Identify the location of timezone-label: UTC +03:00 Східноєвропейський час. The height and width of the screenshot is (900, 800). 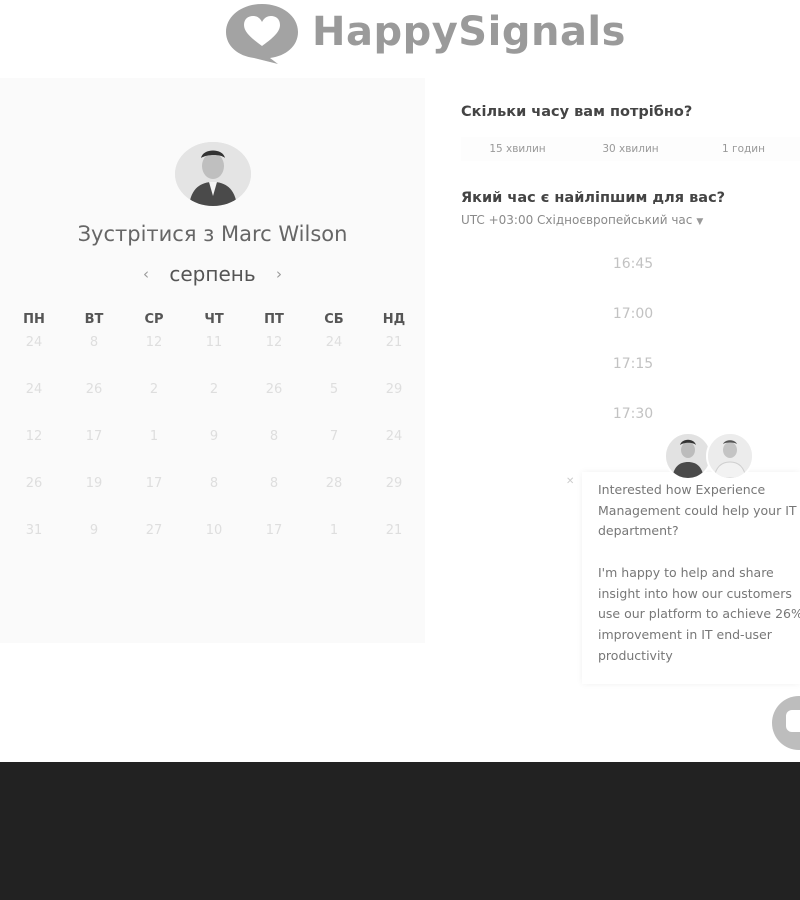
(577, 220).